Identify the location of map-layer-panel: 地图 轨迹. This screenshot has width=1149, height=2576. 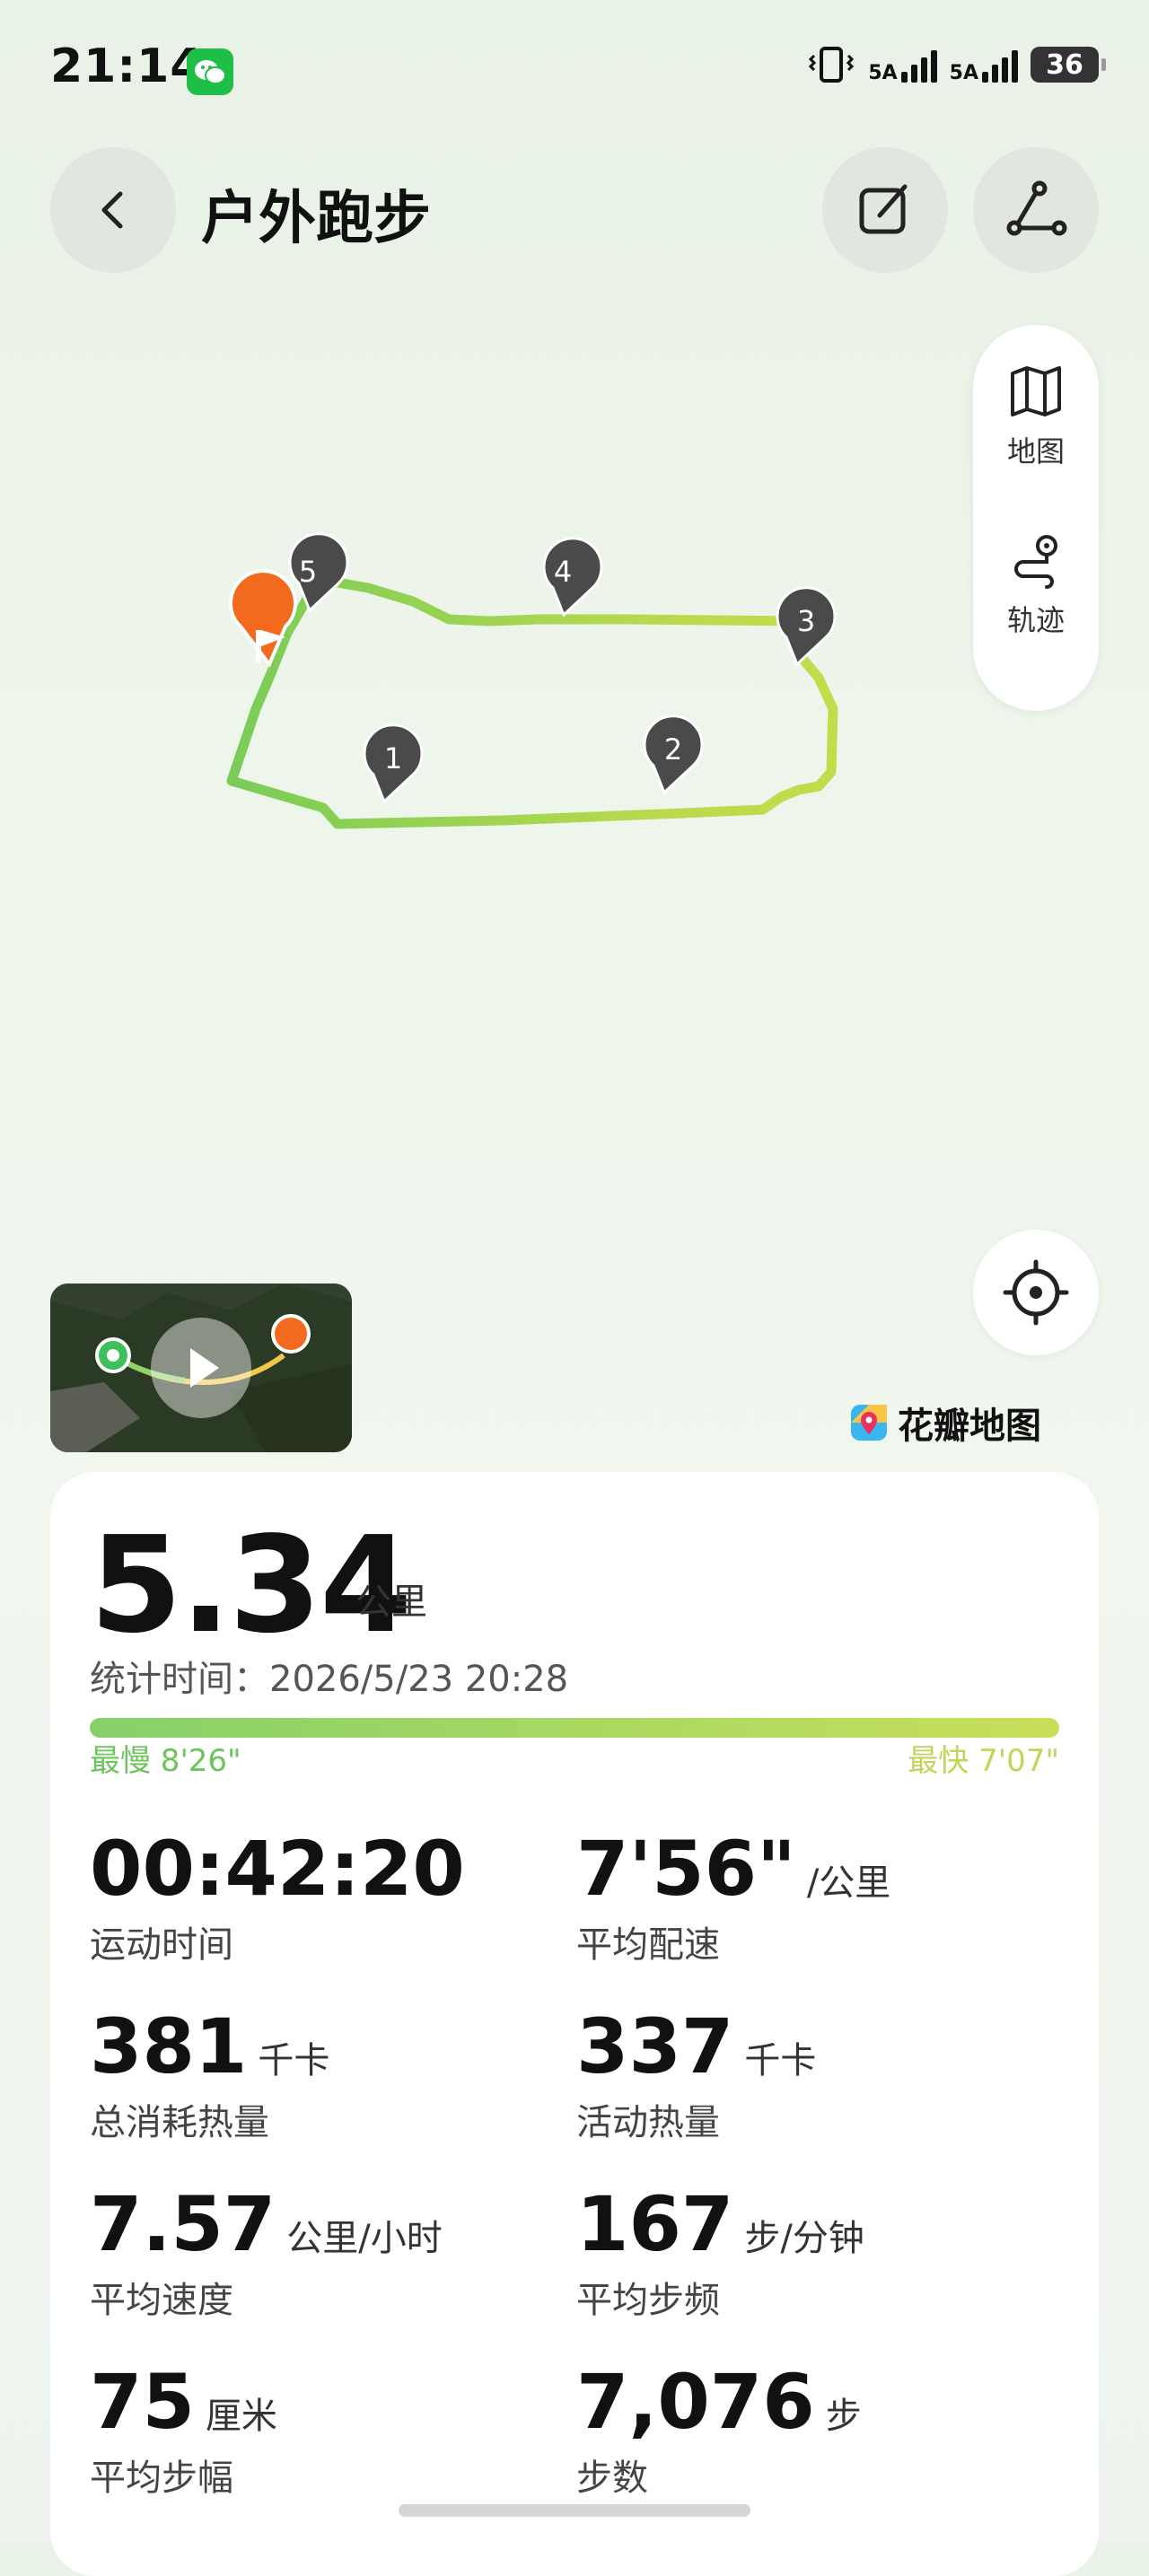
(1036, 518).